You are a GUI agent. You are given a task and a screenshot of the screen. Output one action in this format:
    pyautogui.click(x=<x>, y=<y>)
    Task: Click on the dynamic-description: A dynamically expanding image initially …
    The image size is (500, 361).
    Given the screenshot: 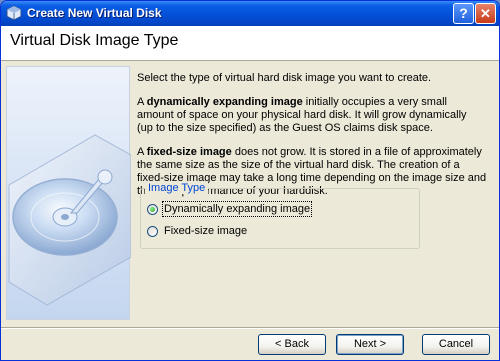 What is the action you would take?
    pyautogui.click(x=307, y=115)
    